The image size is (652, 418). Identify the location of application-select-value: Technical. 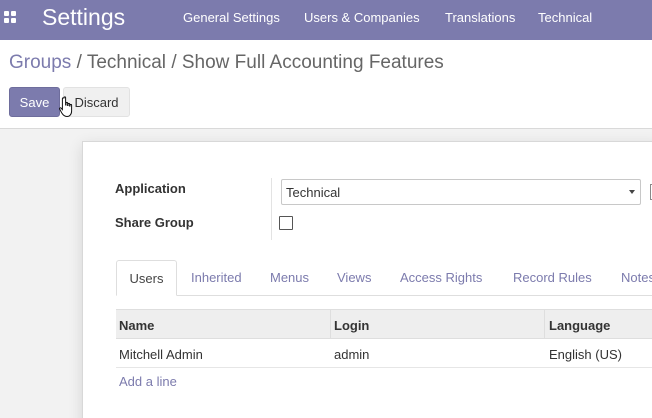
(313, 192).